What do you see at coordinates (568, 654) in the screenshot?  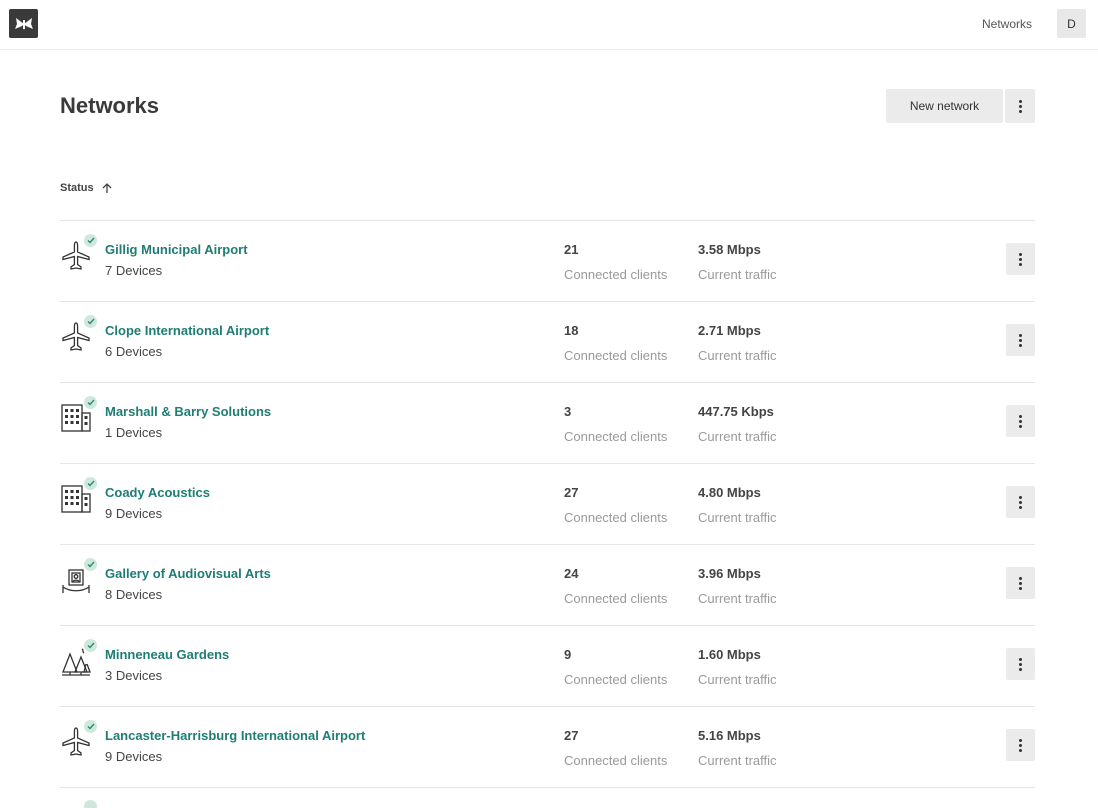 I see `connected-clients-value: 9` at bounding box center [568, 654].